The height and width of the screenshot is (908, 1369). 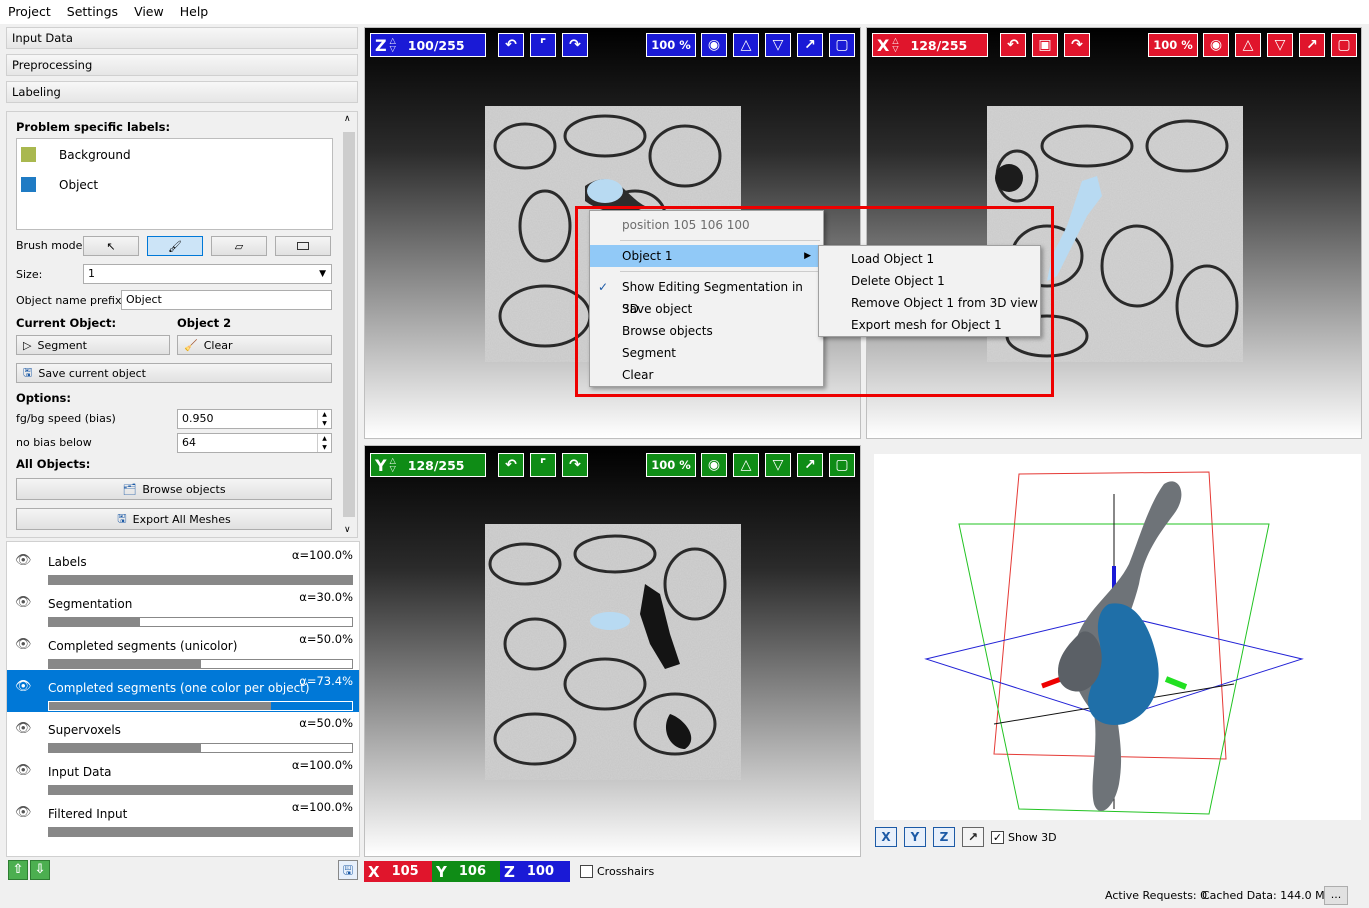 What do you see at coordinates (111, 246) in the screenshot?
I see `navigation-mode-button: ↖` at bounding box center [111, 246].